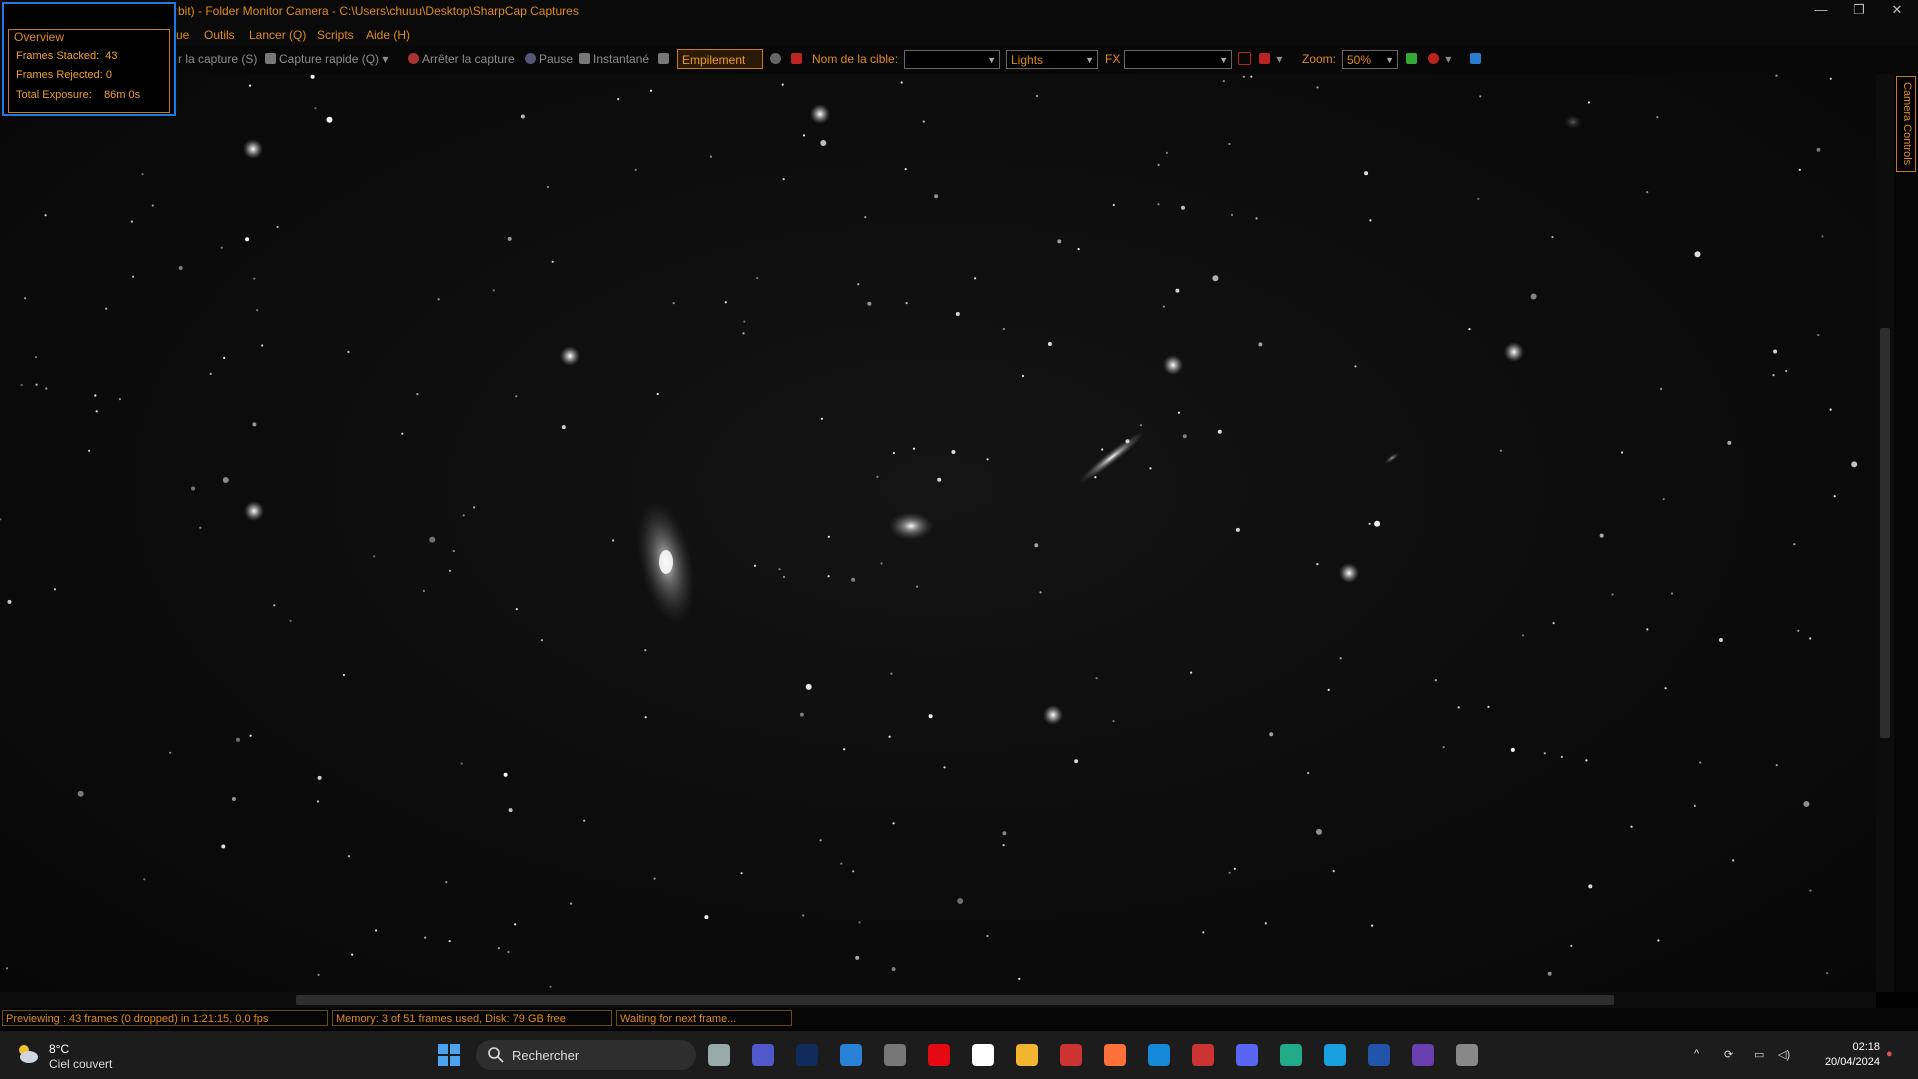  I want to click on app-15-icon, so click(1335, 1055).